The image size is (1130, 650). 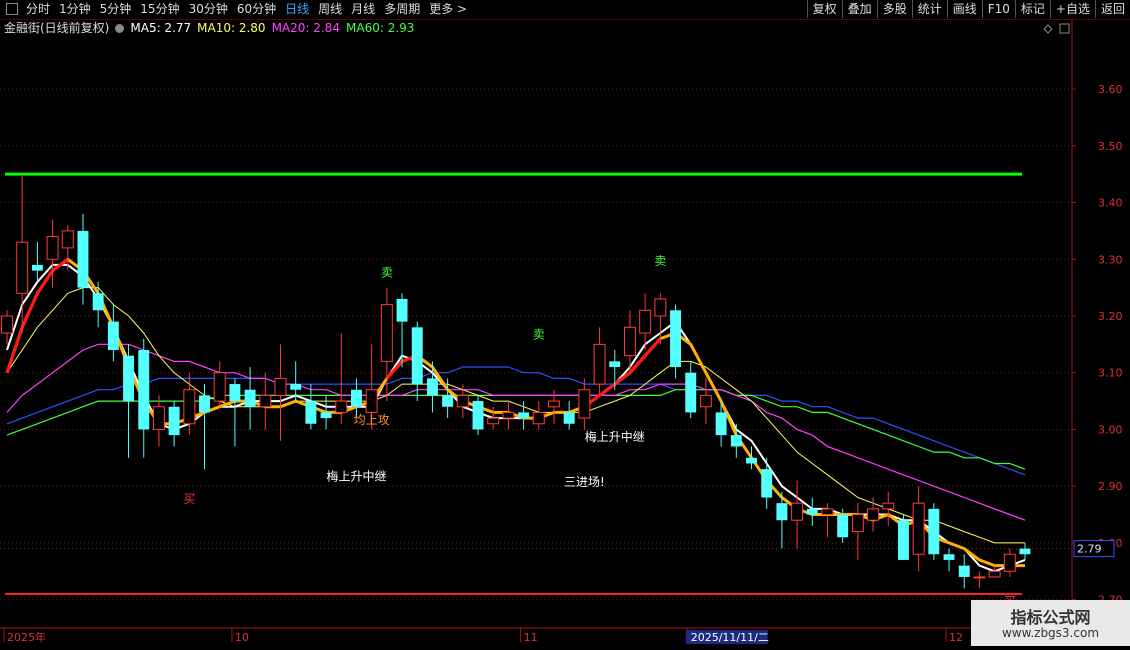 I want to click on x-tick-label: 12, so click(x=956, y=637).